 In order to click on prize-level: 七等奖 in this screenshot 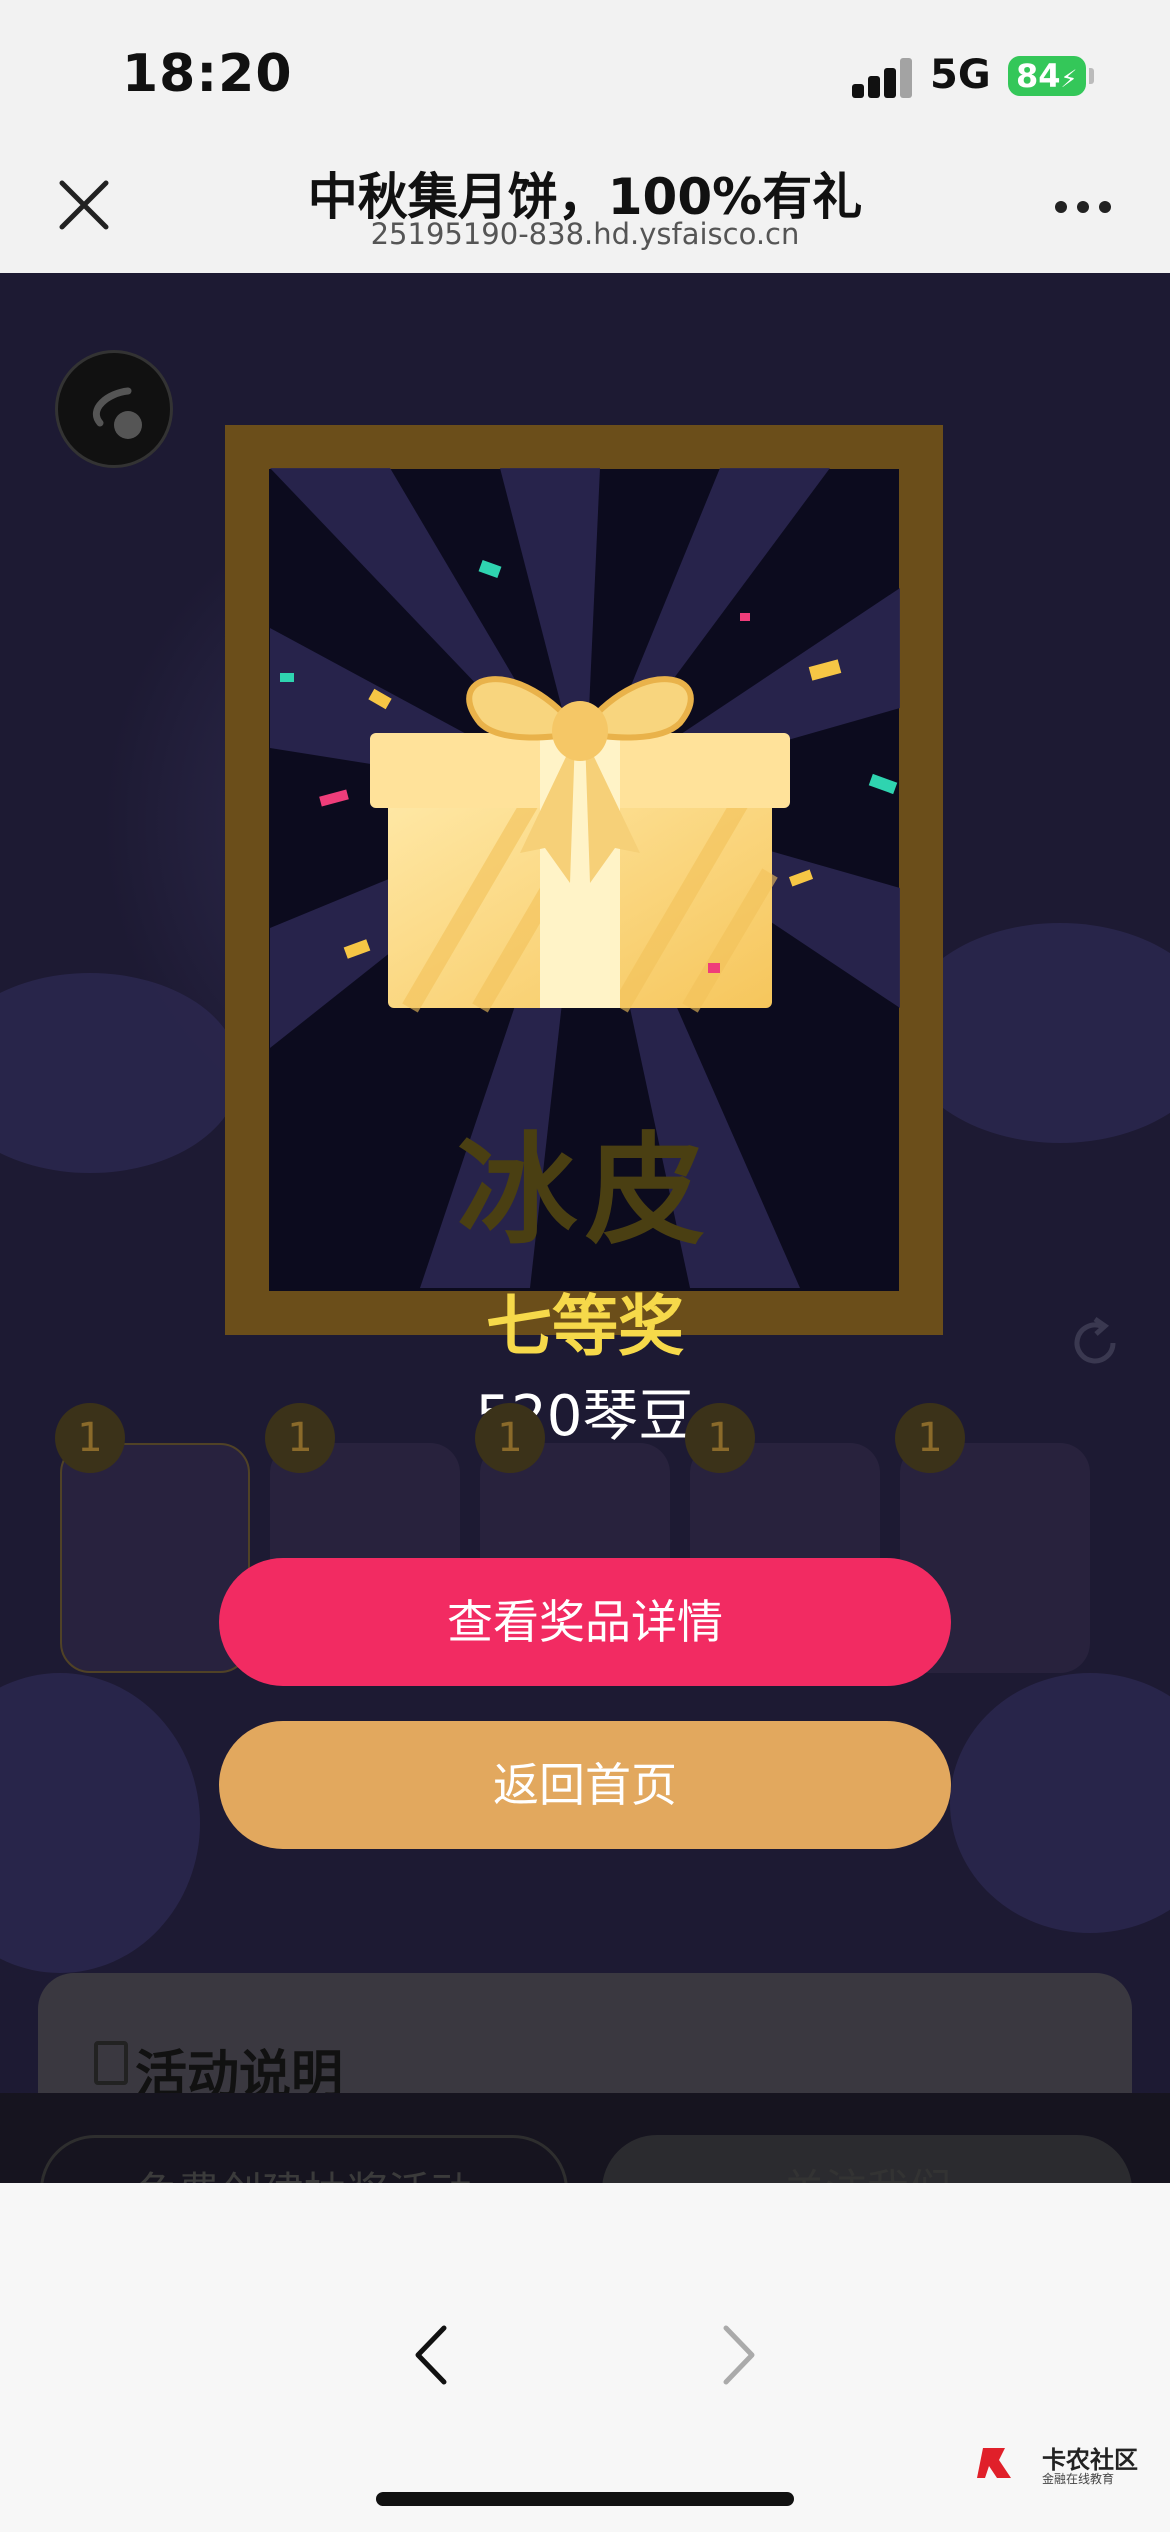, I will do `click(585, 1326)`.